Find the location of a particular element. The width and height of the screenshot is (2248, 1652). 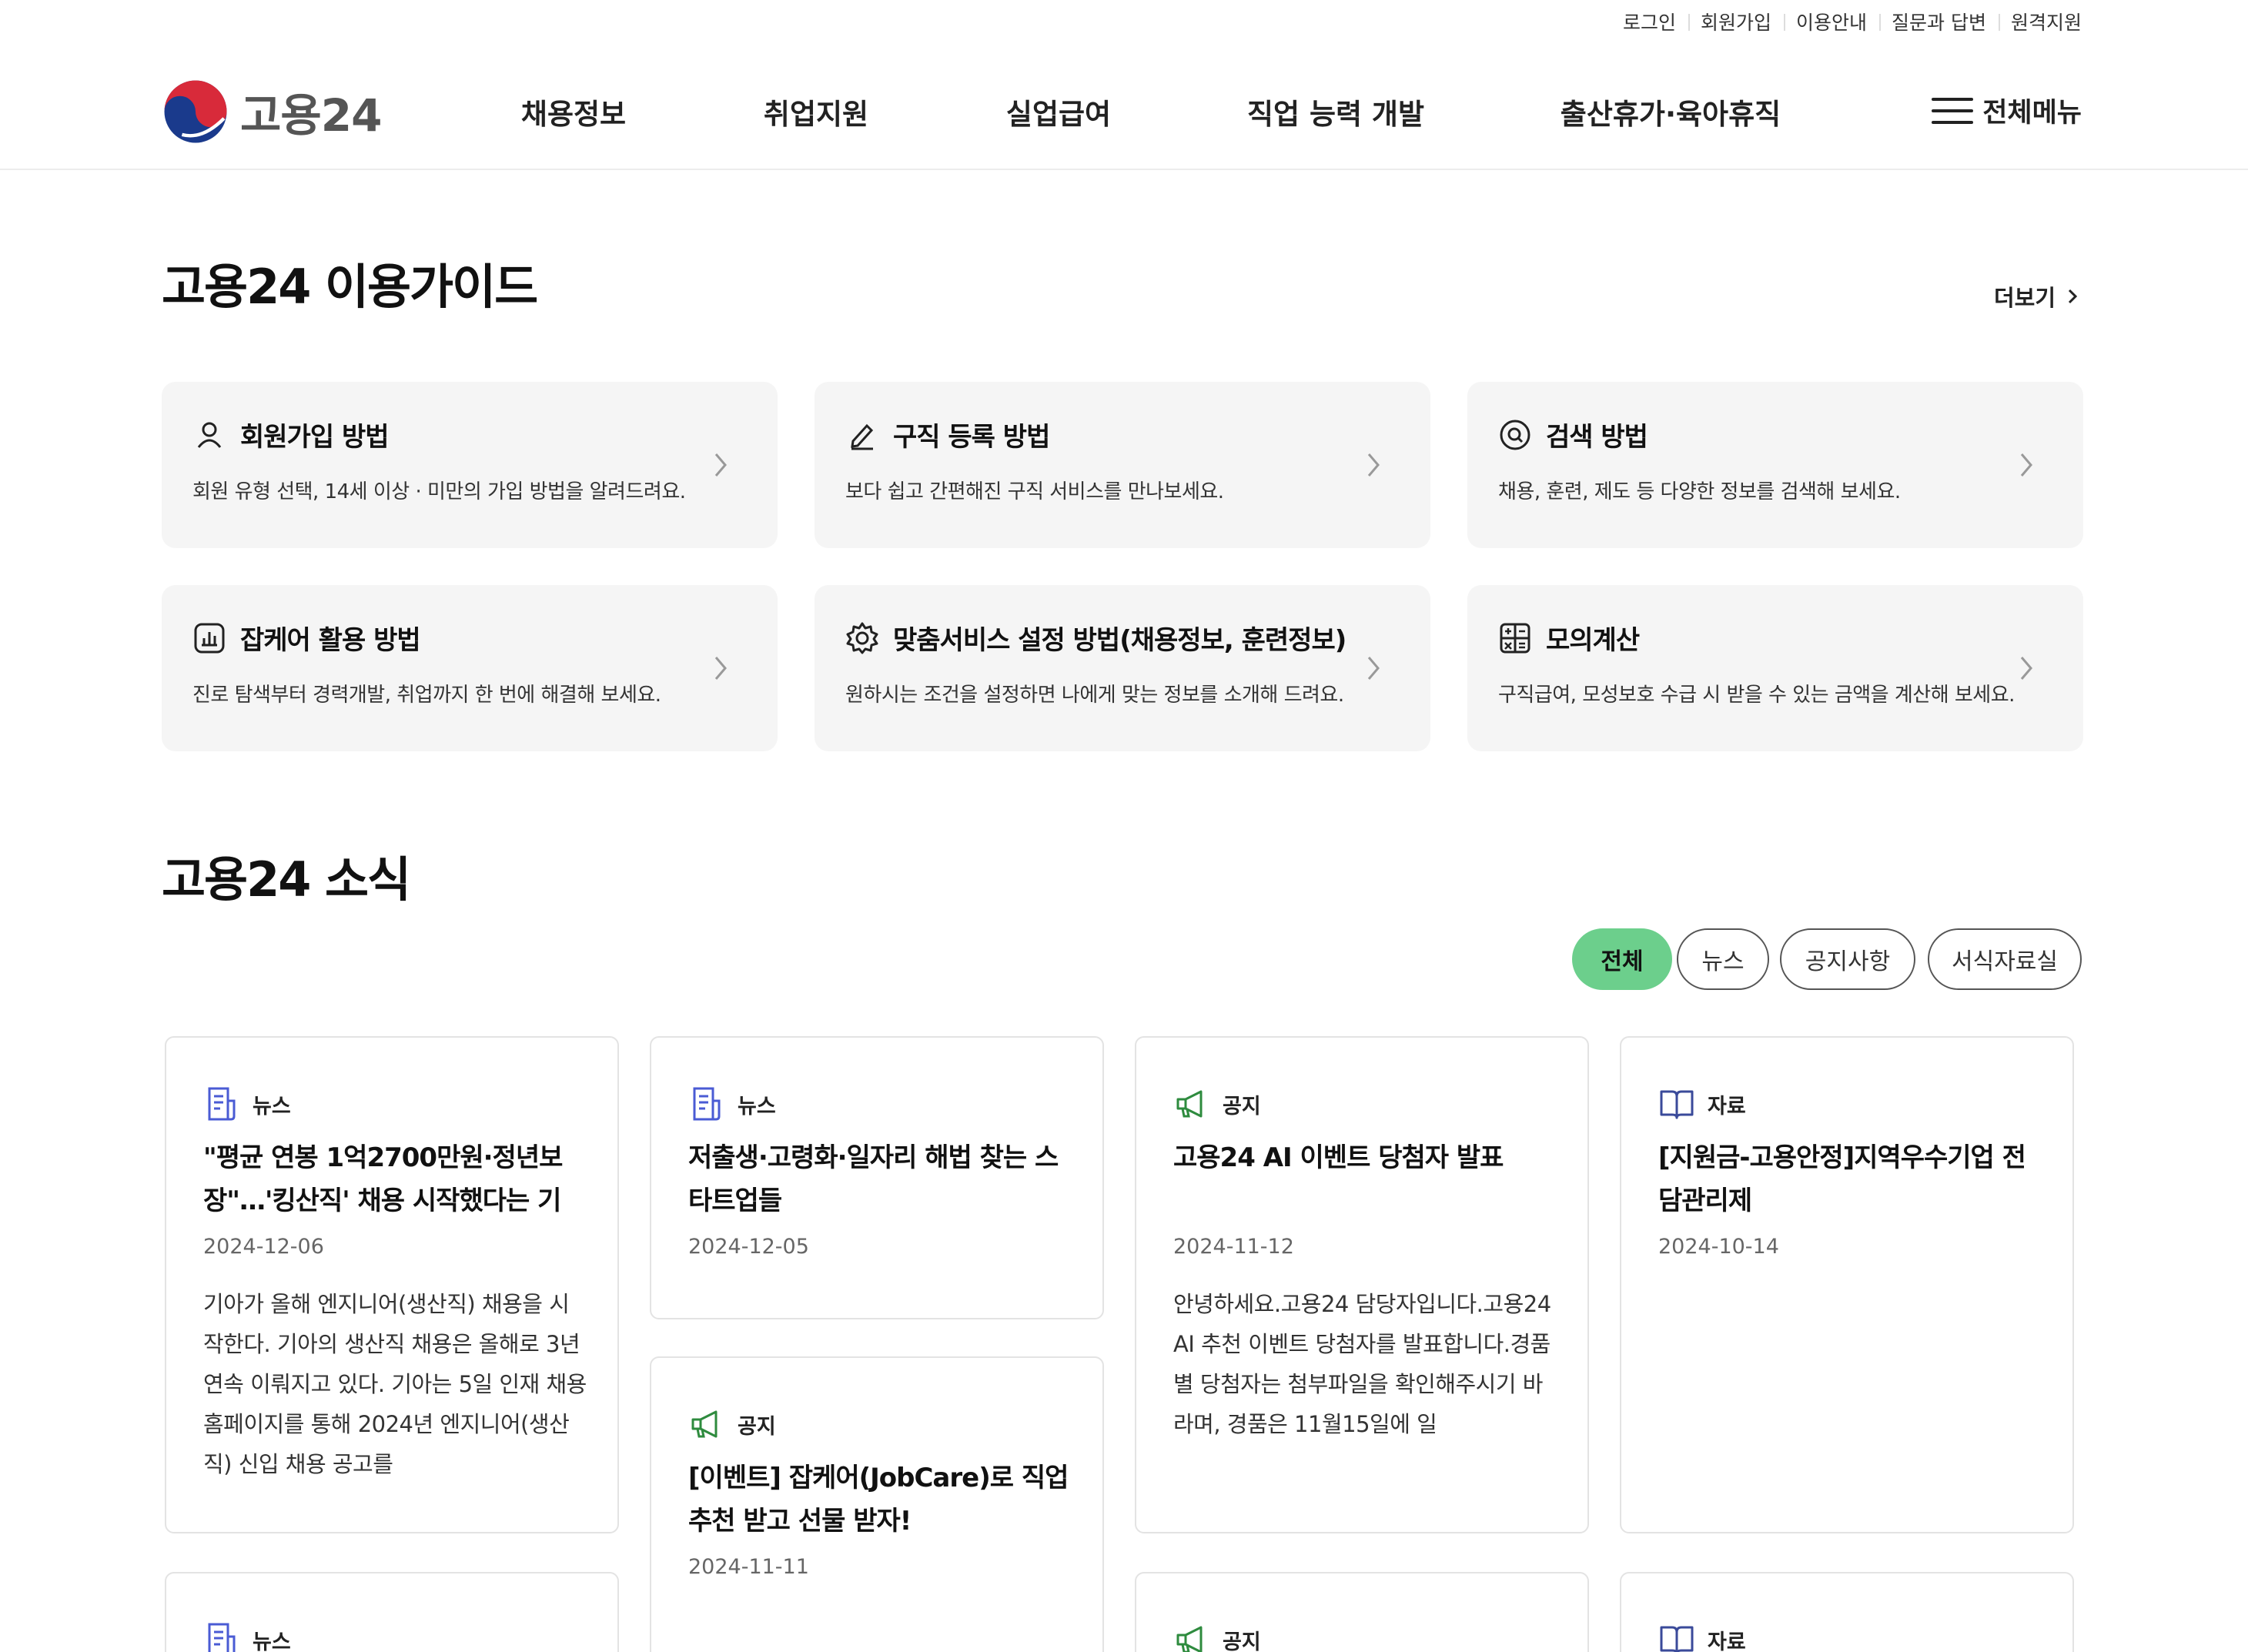

guide-card-title: 맞춤서비스 설정 방법(채용정보, 훈련정보) is located at coordinates (1119, 640).